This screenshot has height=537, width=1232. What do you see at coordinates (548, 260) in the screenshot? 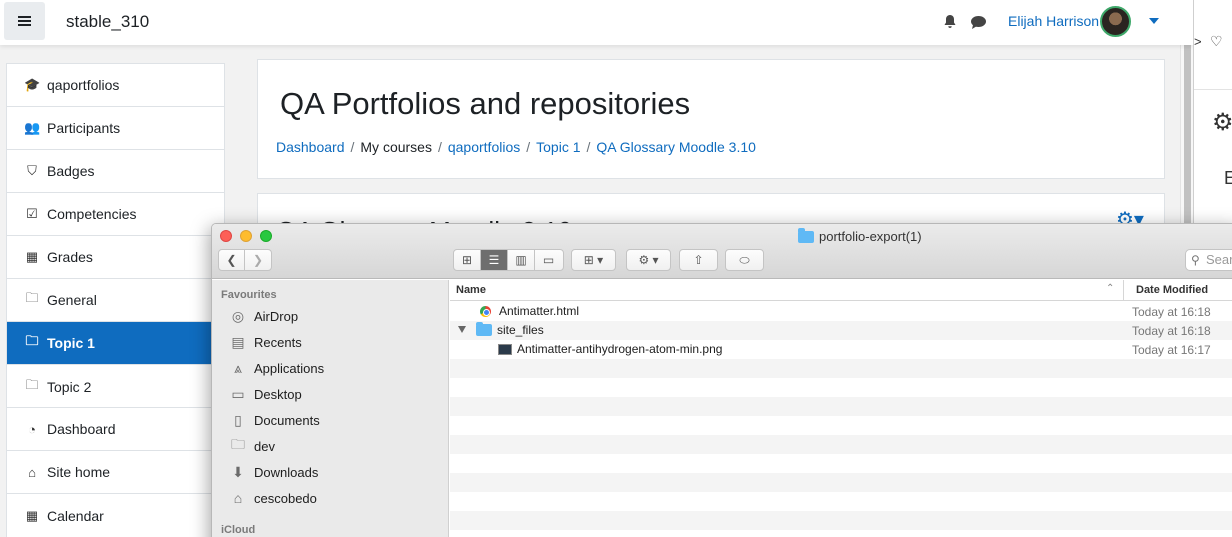
I see `gallery-view-button: ▭` at bounding box center [548, 260].